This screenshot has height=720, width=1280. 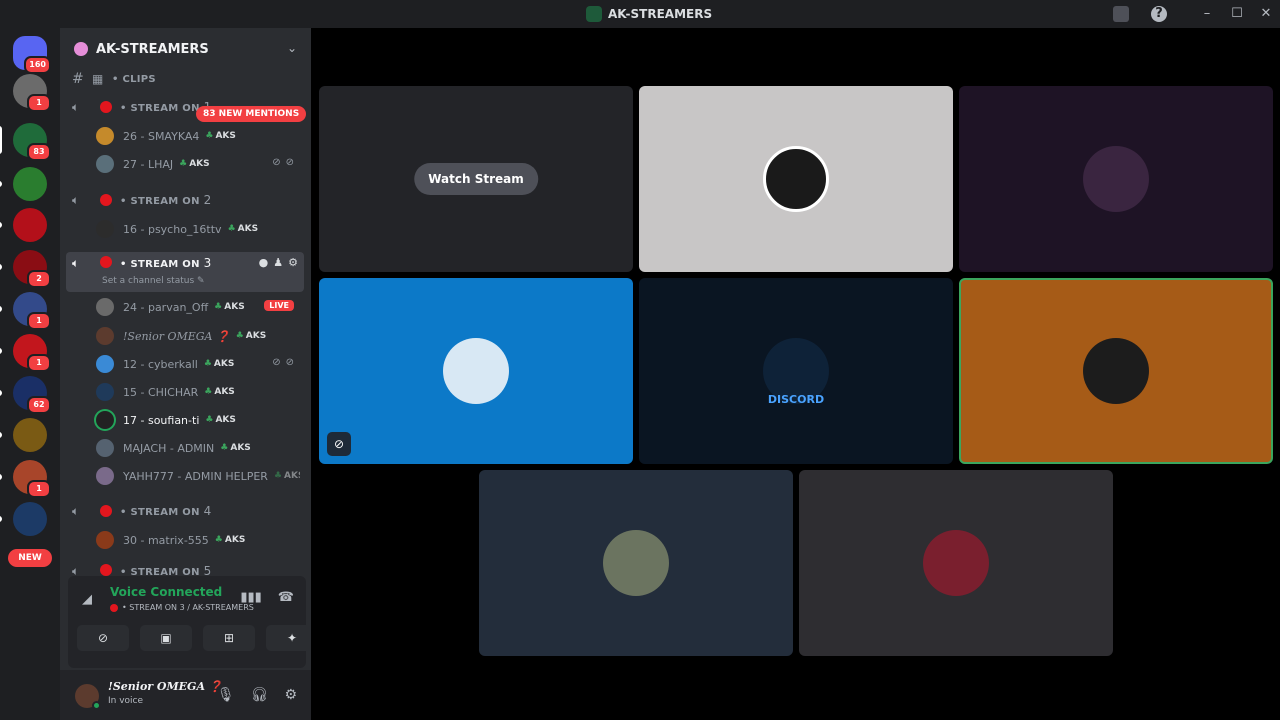 I want to click on microphone-icon: 🎙︎, so click(x=226, y=695).